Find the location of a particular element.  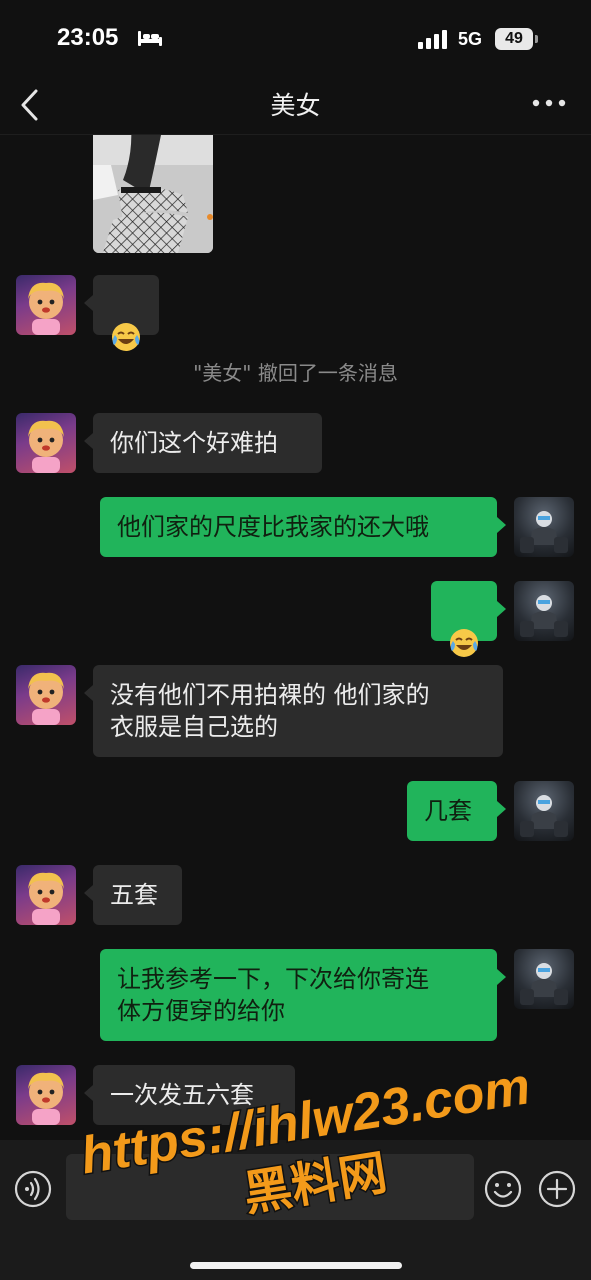

bed-icon is located at coordinates (150, 38).